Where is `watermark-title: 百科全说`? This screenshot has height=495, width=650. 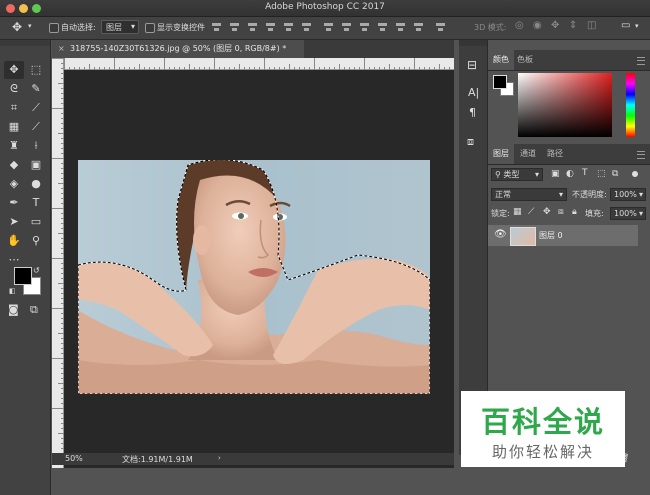
watermark-title: 百科全说 is located at coordinates (542, 422).